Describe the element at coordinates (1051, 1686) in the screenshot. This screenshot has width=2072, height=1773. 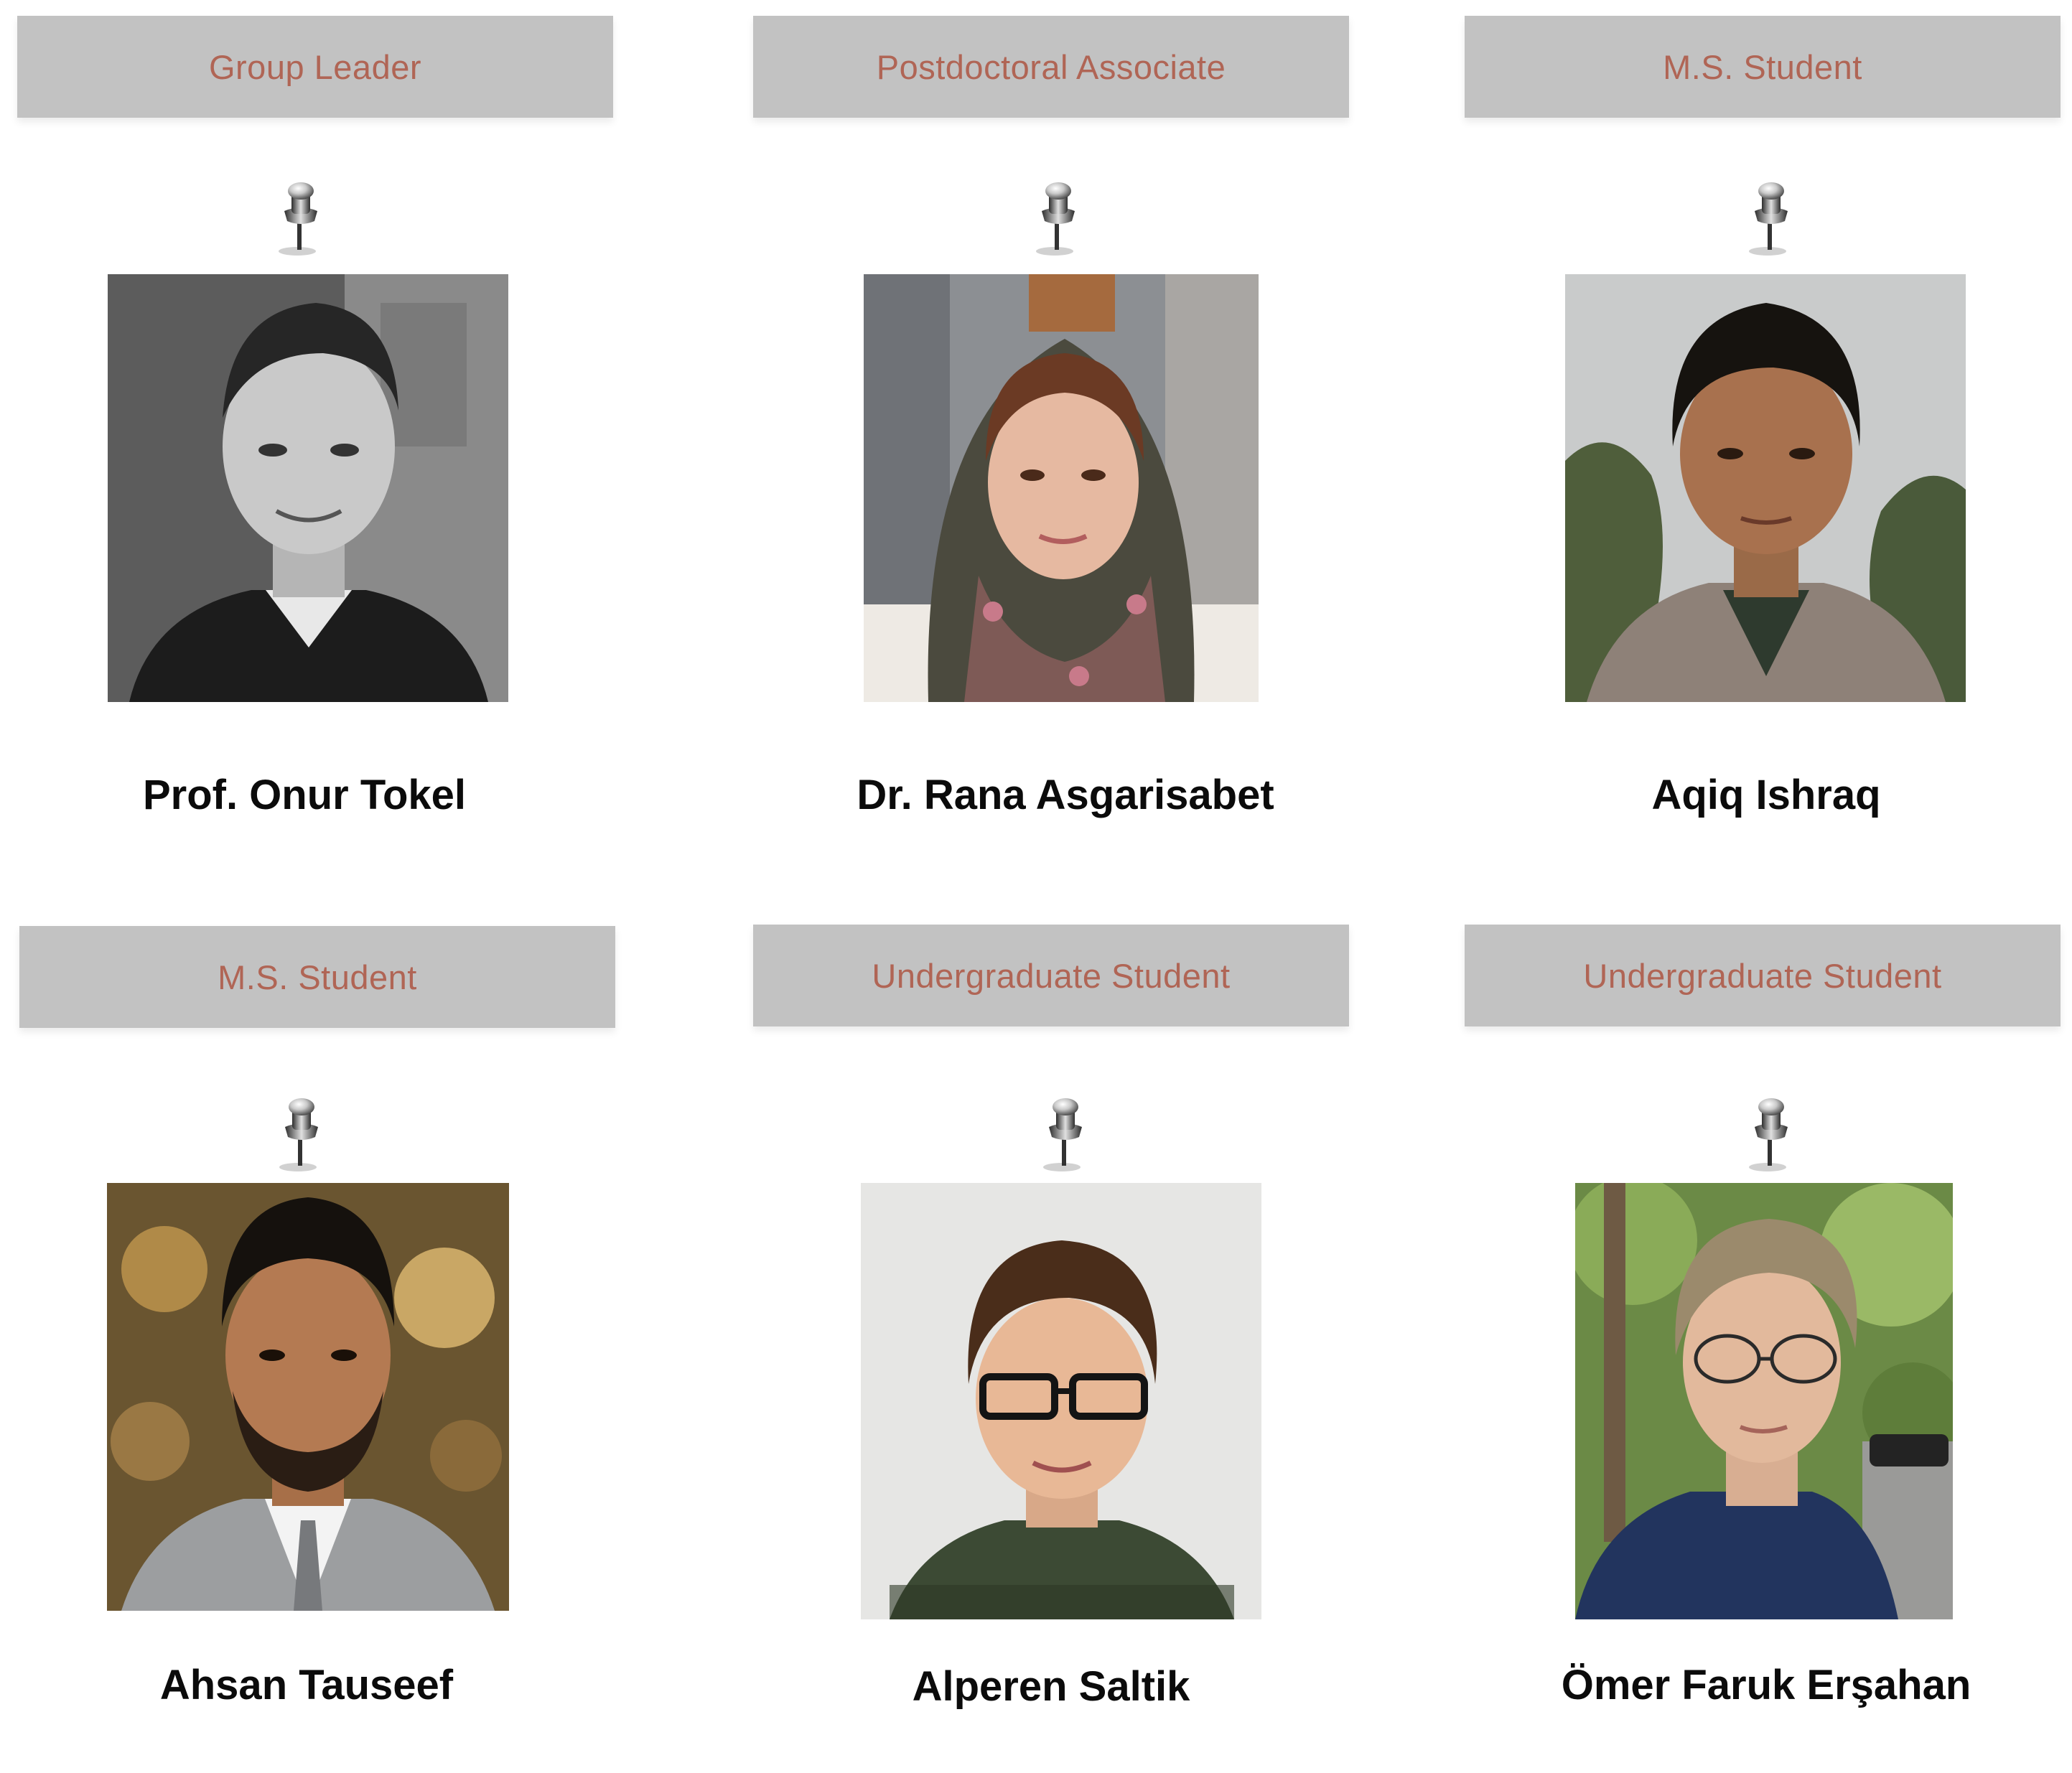
I see `member-name: Alperen Saltik` at that location.